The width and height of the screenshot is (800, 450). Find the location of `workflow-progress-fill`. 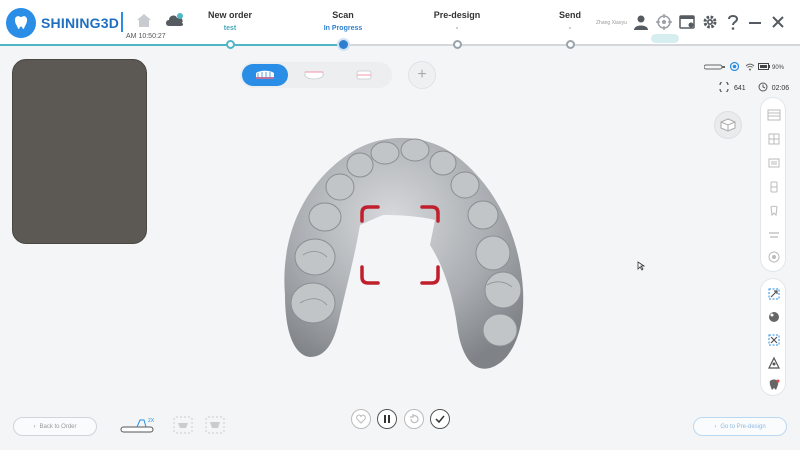

workflow-progress-fill is located at coordinates (172, 45).